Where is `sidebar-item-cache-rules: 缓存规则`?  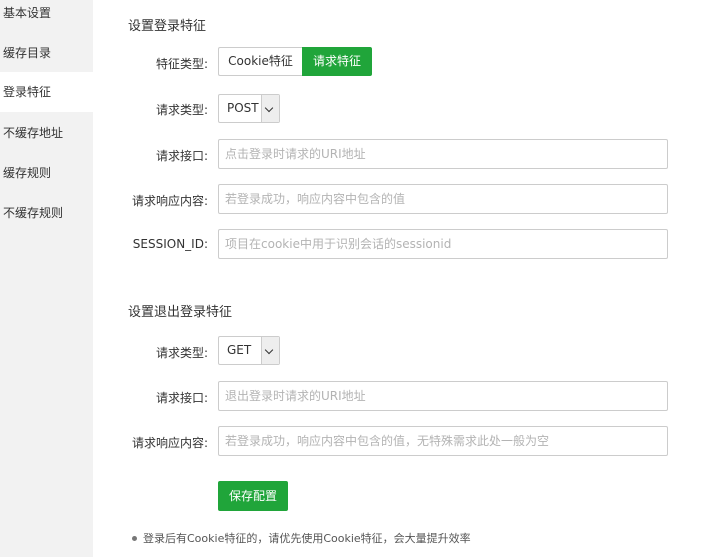 sidebar-item-cache-rules: 缓存规则 is located at coordinates (46, 180).